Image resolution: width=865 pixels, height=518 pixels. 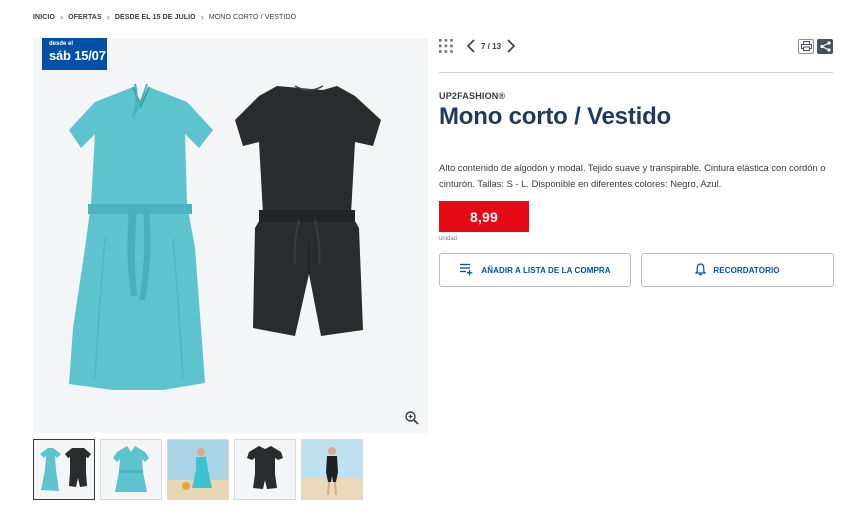 What do you see at coordinates (412, 418) in the screenshot?
I see `zoom-in-icon` at bounding box center [412, 418].